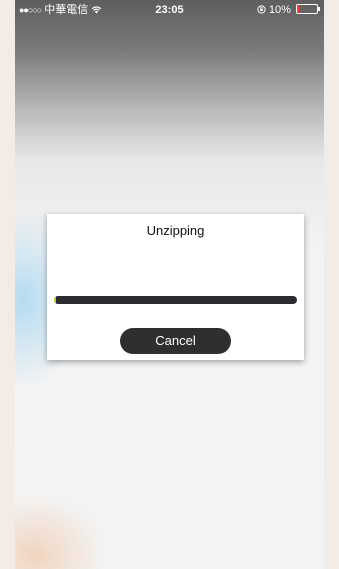 This screenshot has height=569, width=339. I want to click on battery-percent: 10%, so click(279, 10).